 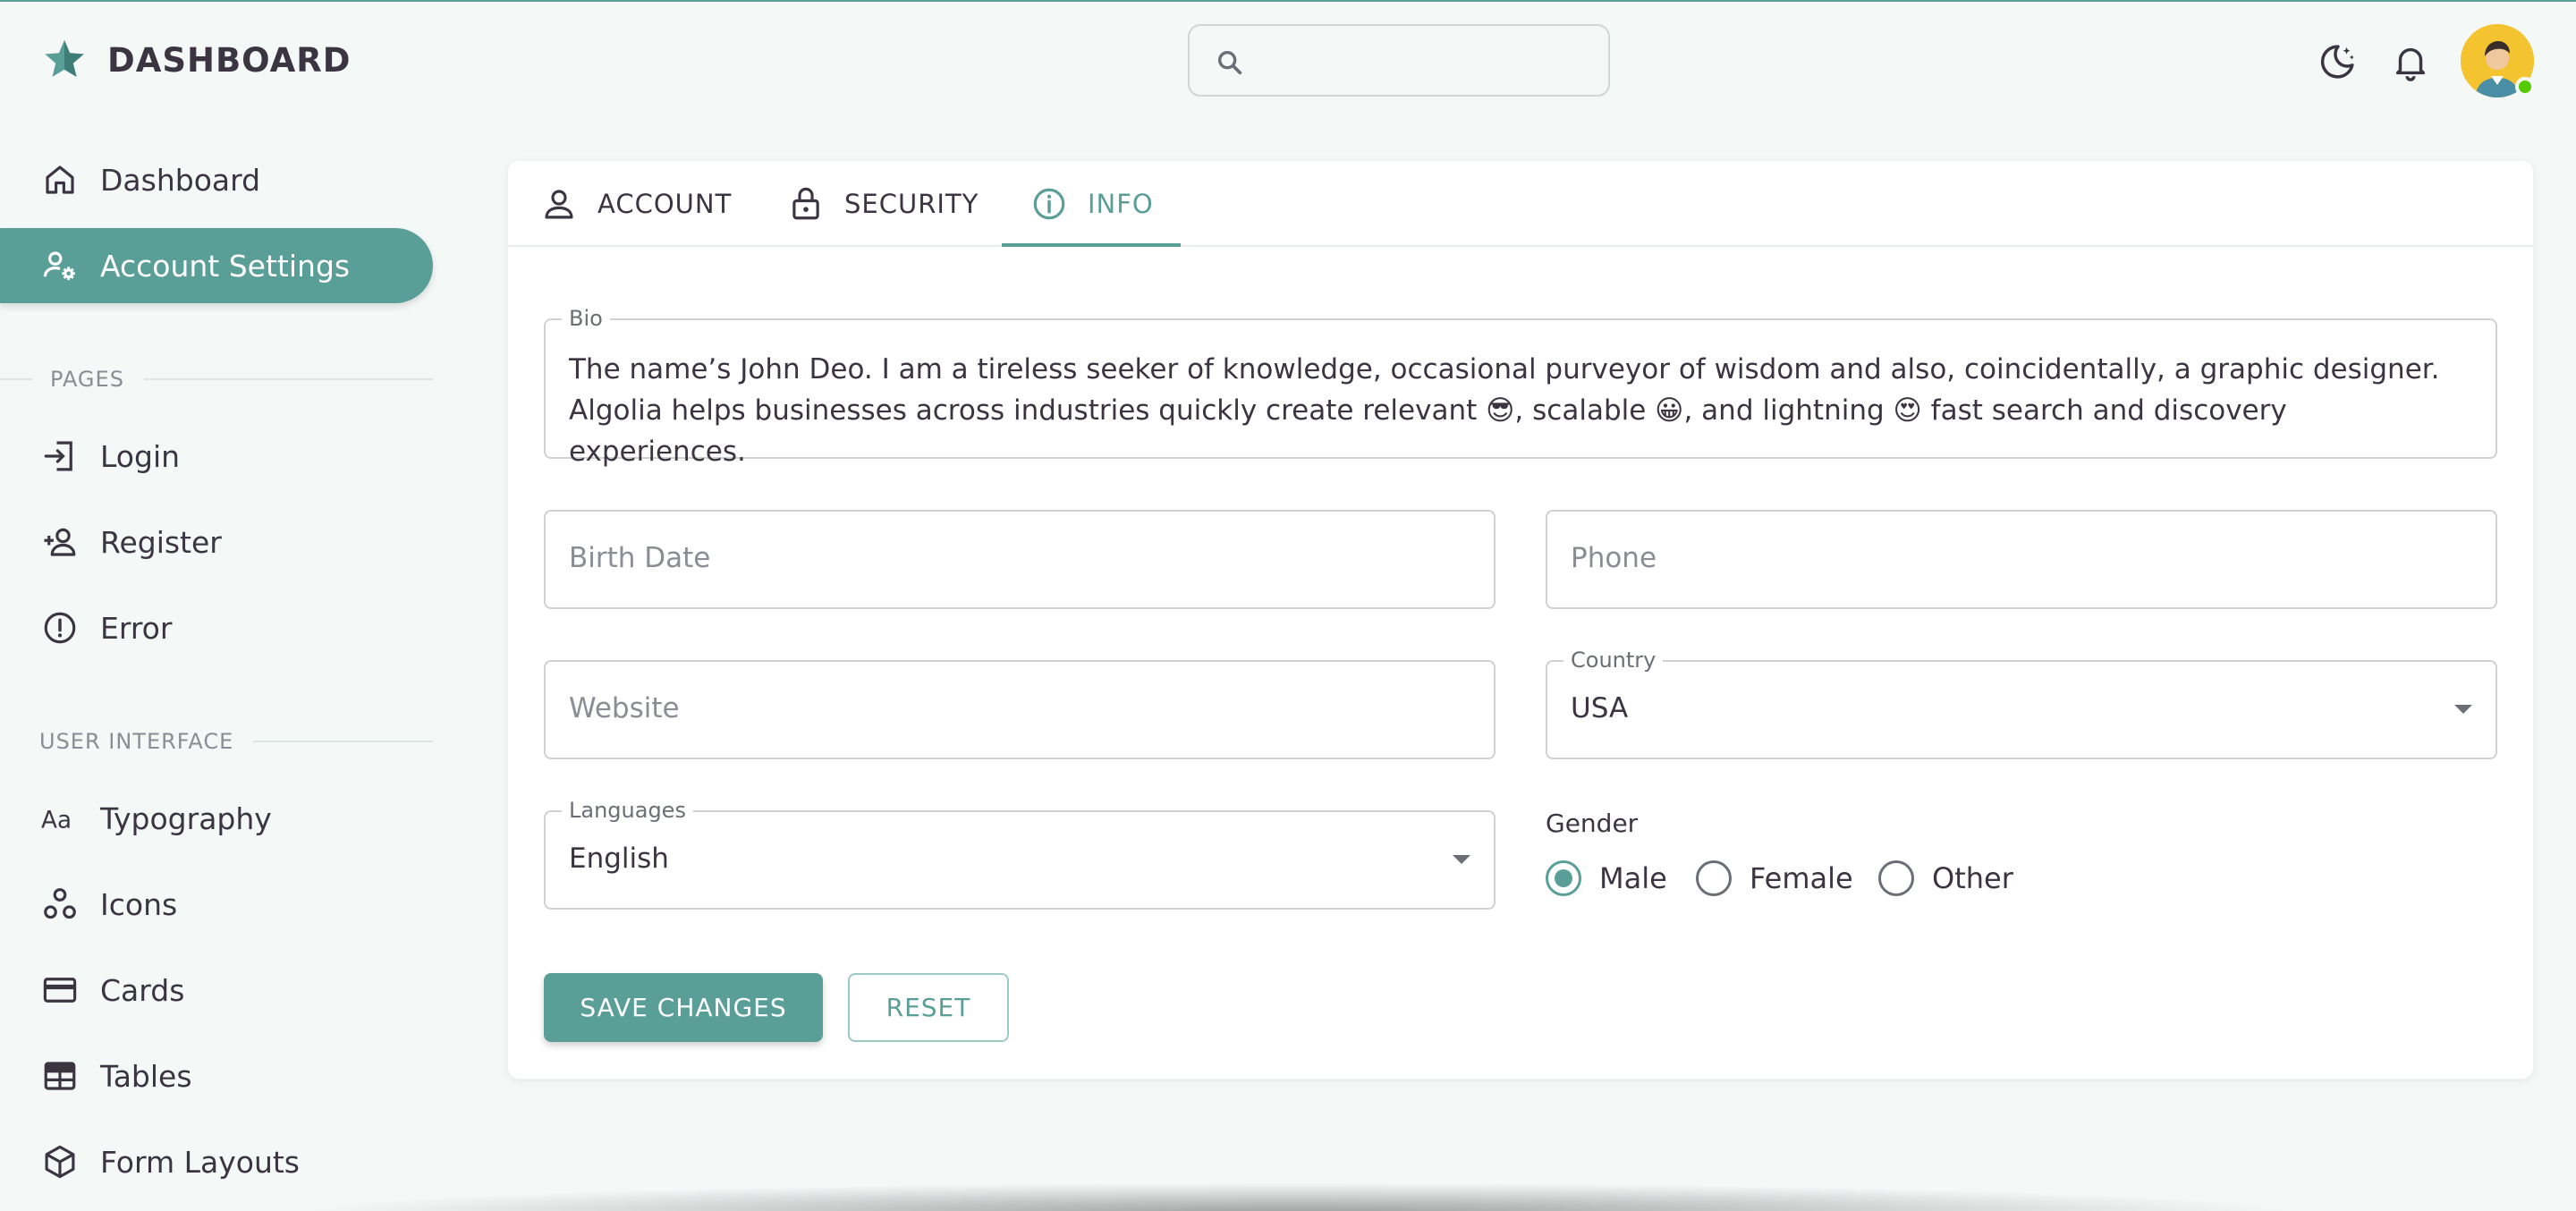 I want to click on section-header-user-interface: USER INTERFACE, so click(x=216, y=741).